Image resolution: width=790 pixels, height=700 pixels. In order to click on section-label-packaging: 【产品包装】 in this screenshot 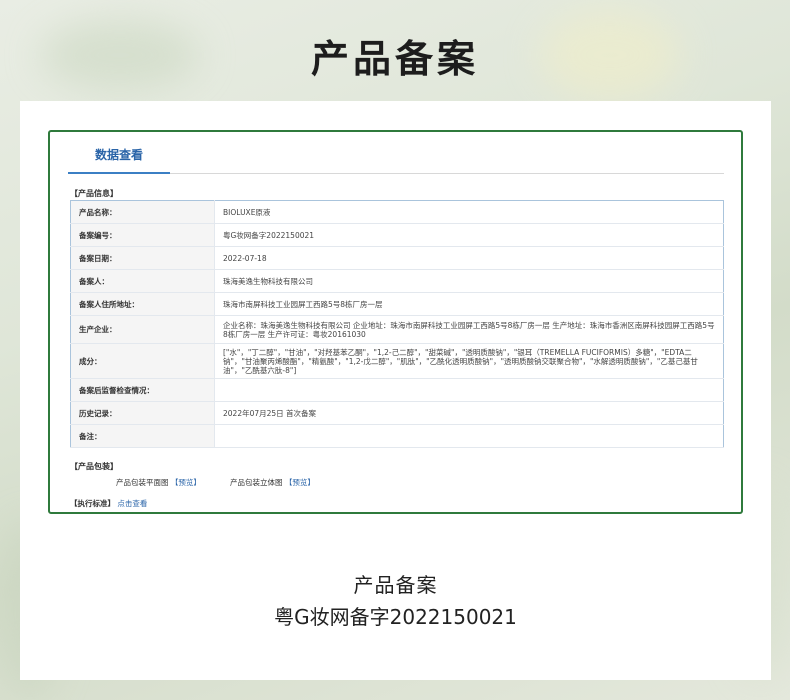, I will do `click(94, 466)`.